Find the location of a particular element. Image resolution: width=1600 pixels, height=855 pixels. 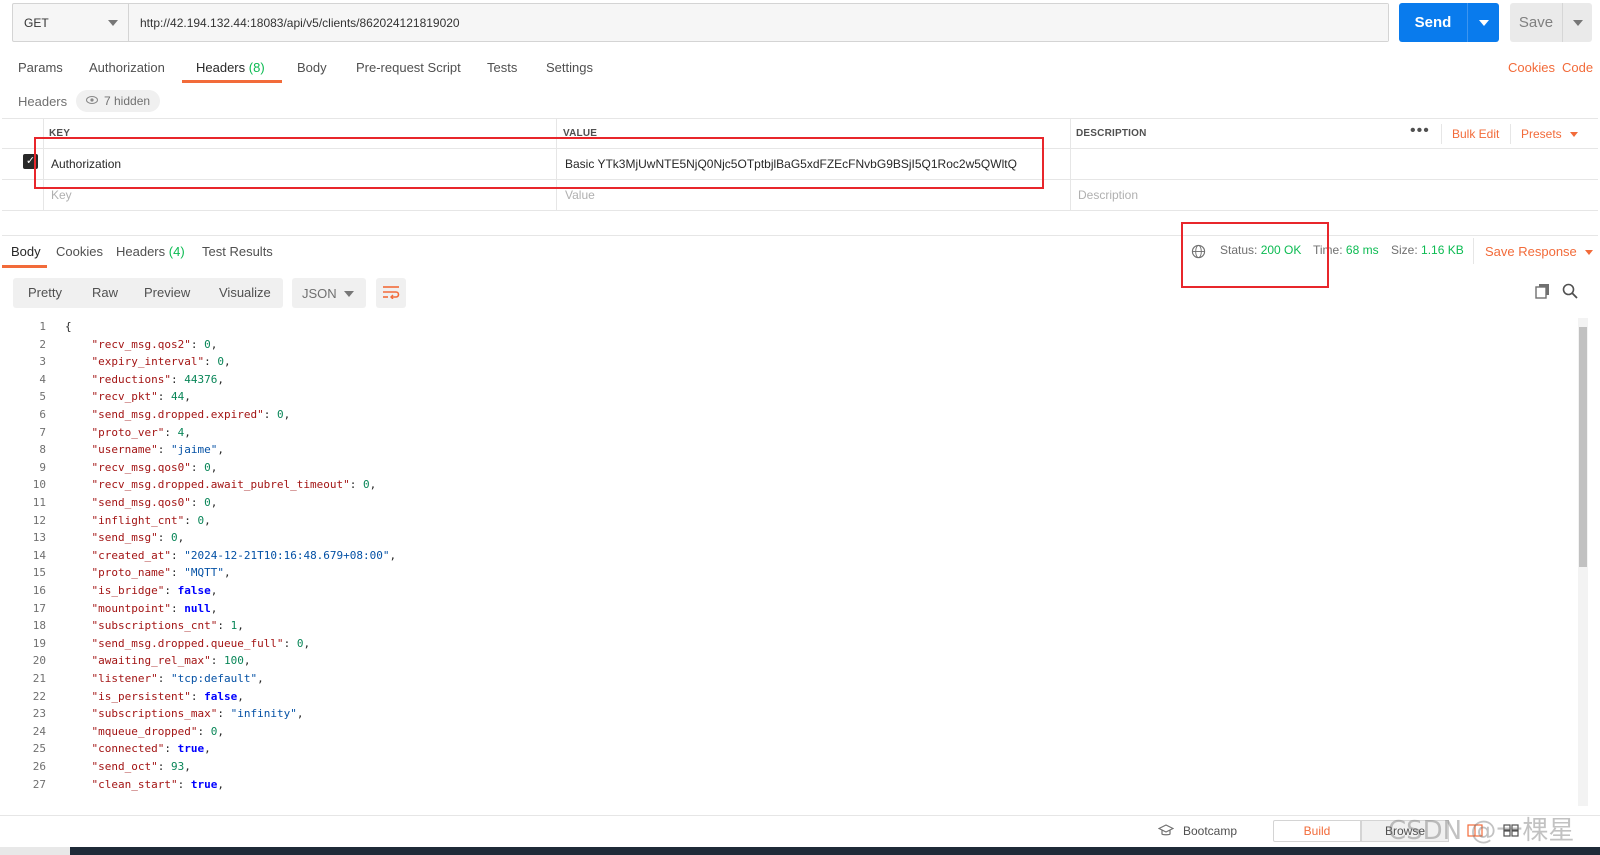

time-value: 68 ms is located at coordinates (1362, 250).